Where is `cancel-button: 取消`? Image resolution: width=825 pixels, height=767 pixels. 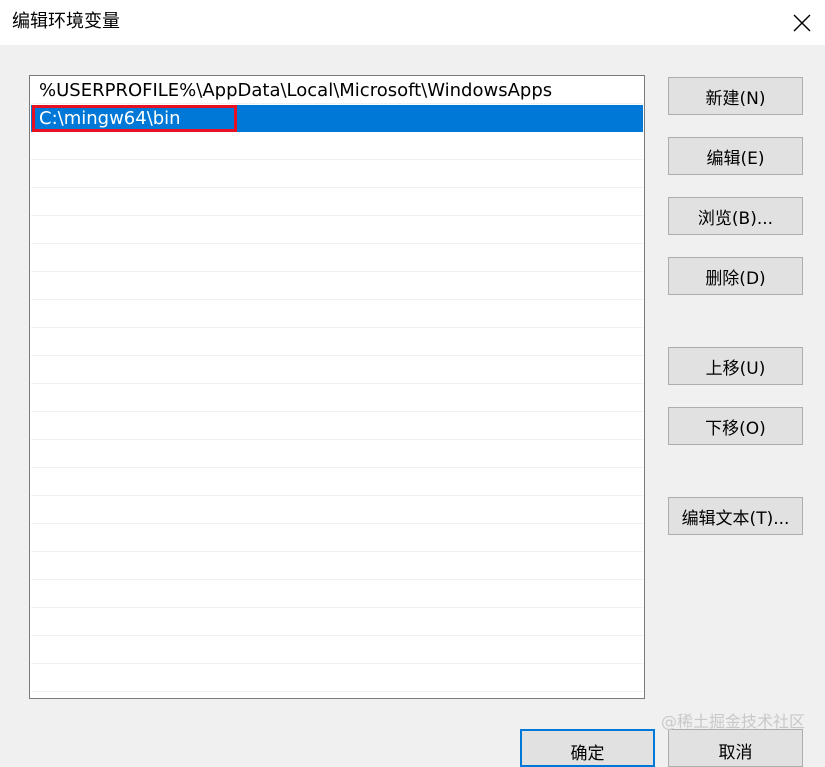
cancel-button: 取消 is located at coordinates (735, 748).